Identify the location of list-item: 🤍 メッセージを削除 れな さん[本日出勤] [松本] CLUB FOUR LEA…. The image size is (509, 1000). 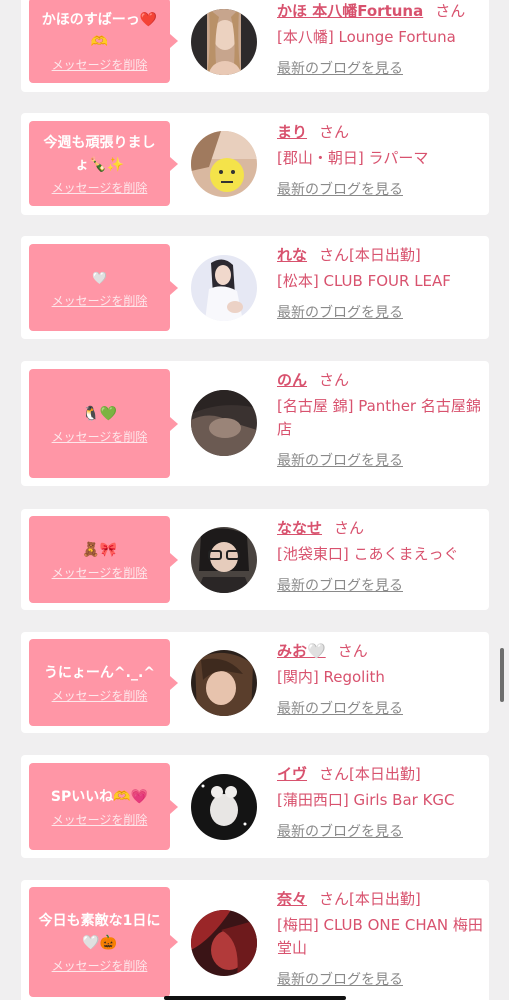
(255, 287).